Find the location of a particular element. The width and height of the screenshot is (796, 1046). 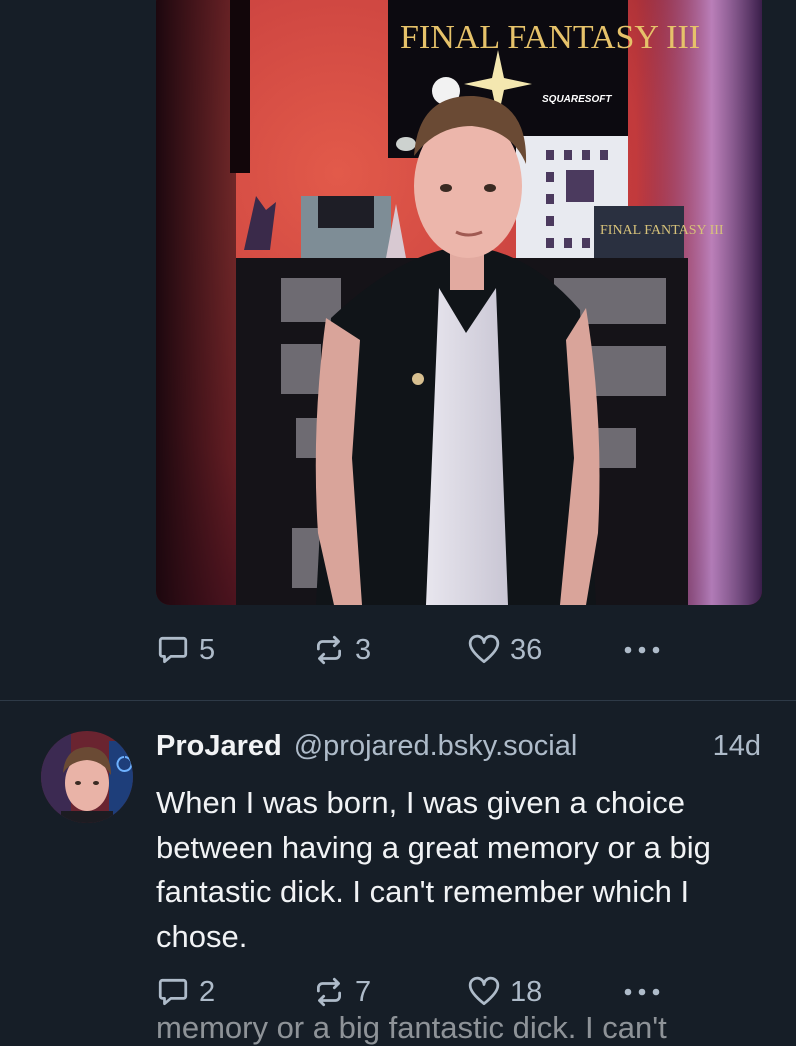

reply-count: 5 is located at coordinates (207, 649).